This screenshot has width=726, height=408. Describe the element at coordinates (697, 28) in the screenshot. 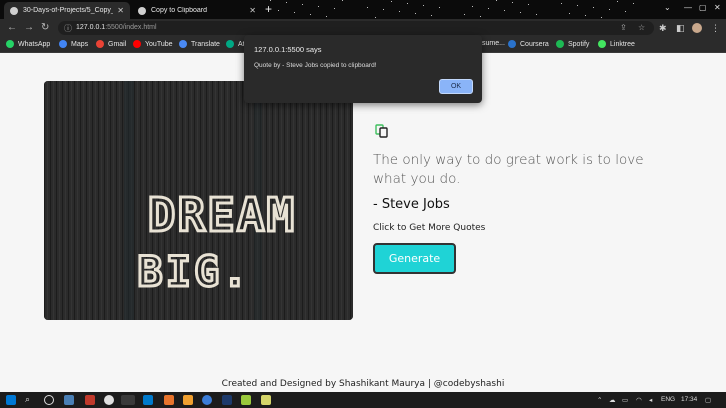

I see `profile-avatar` at that location.